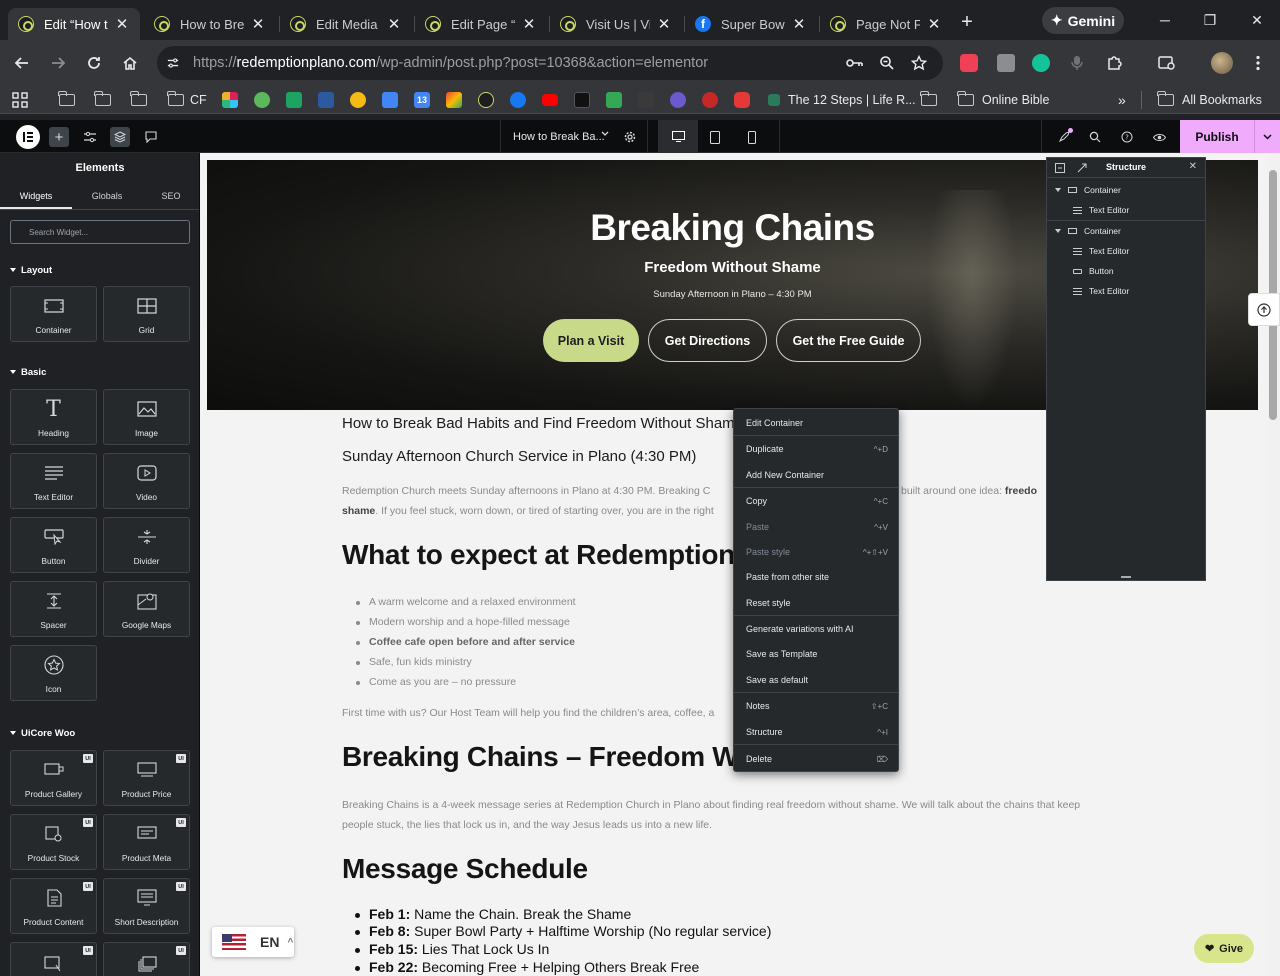 The image size is (1280, 976). Describe the element at coordinates (1264, 309) in the screenshot. I see `scroll-top-arrow-icon` at that location.